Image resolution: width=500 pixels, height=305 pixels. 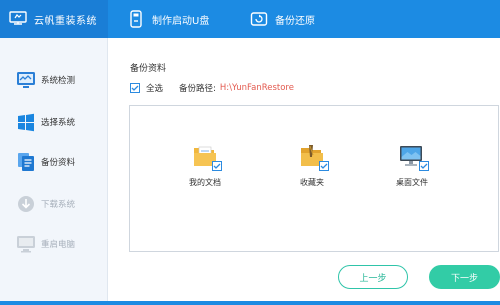 I want to click on sidebar-item-label: 下载系统, so click(x=58, y=205).